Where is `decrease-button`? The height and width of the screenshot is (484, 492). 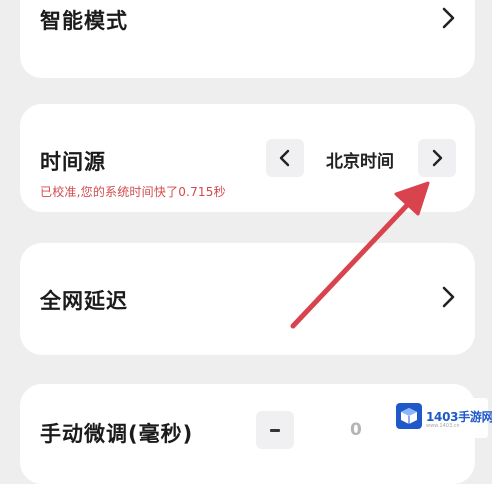
decrease-button is located at coordinates (275, 430).